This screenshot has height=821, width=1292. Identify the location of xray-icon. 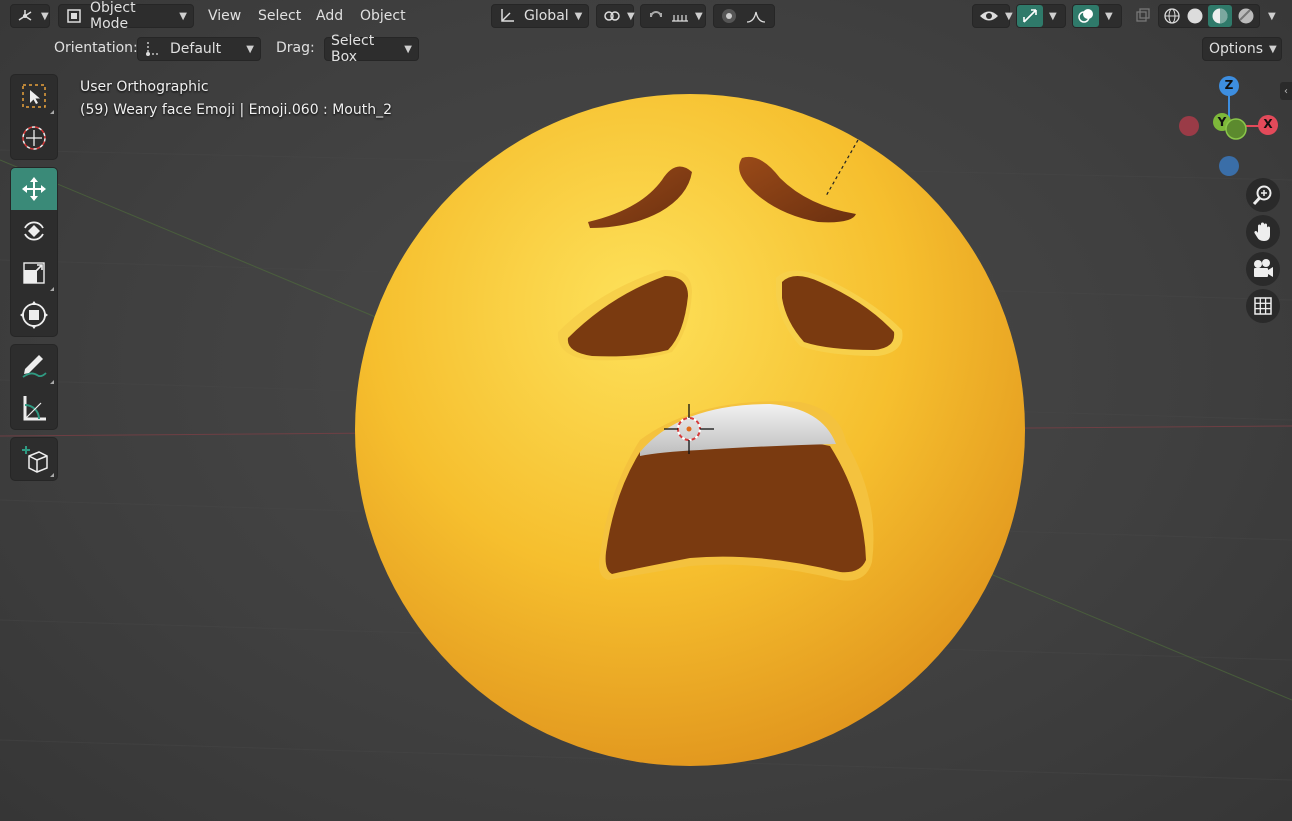
(1143, 16).